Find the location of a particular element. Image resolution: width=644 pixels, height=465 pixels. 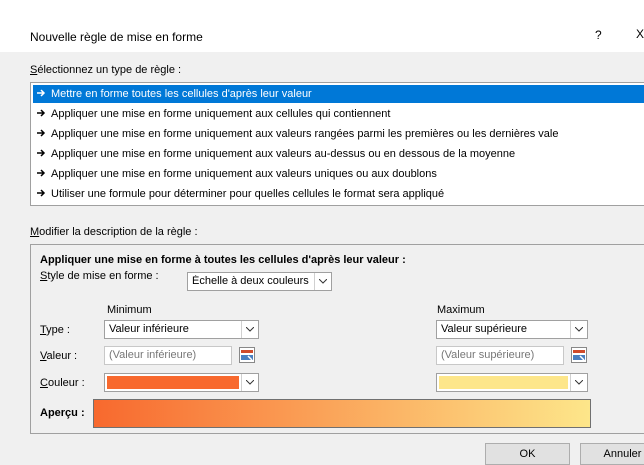

modify-description-label: Modifier la description de la règle : is located at coordinates (114, 232).